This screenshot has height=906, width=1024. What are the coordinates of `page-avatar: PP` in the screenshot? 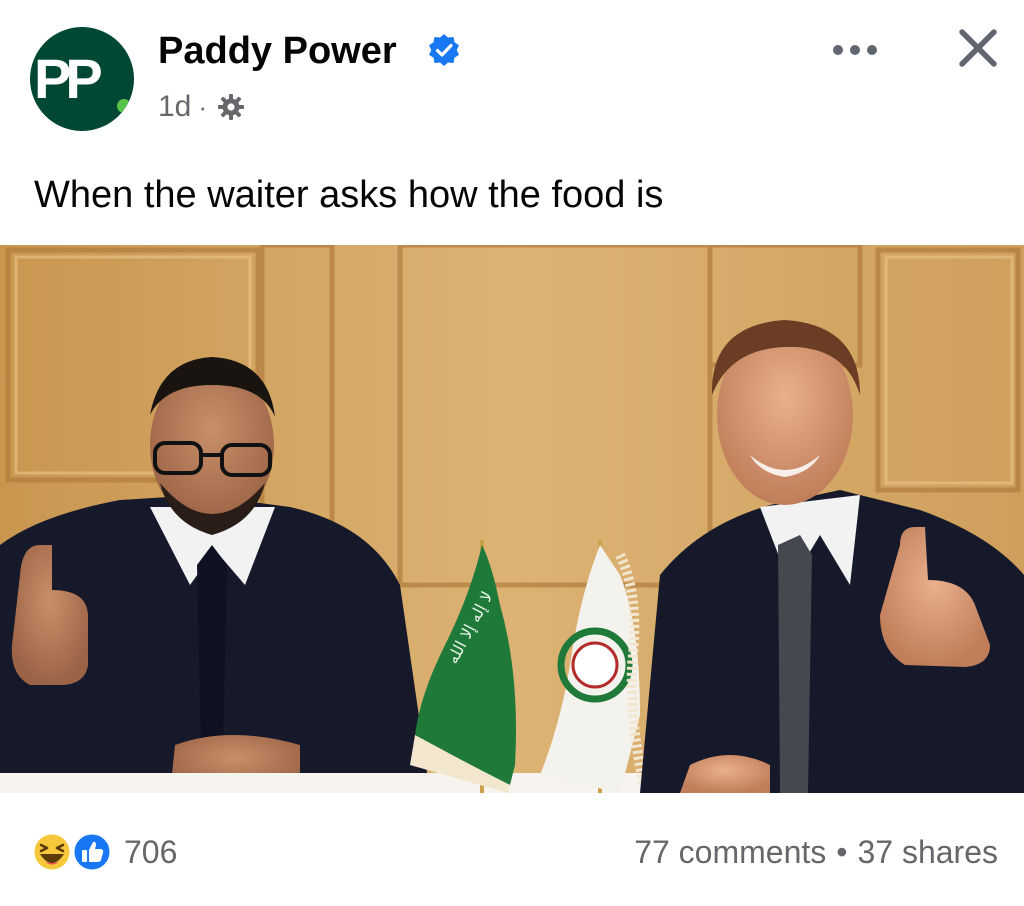 It's located at (82, 79).